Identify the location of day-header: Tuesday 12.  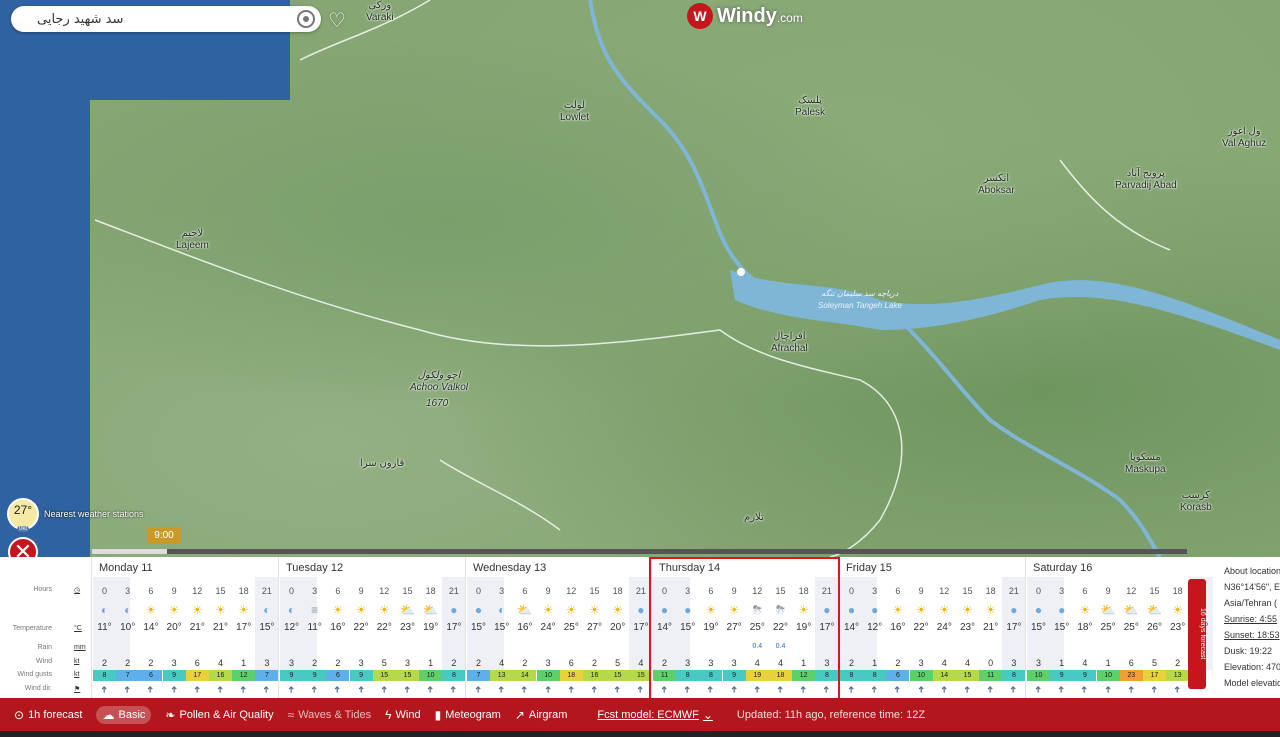
(314, 568).